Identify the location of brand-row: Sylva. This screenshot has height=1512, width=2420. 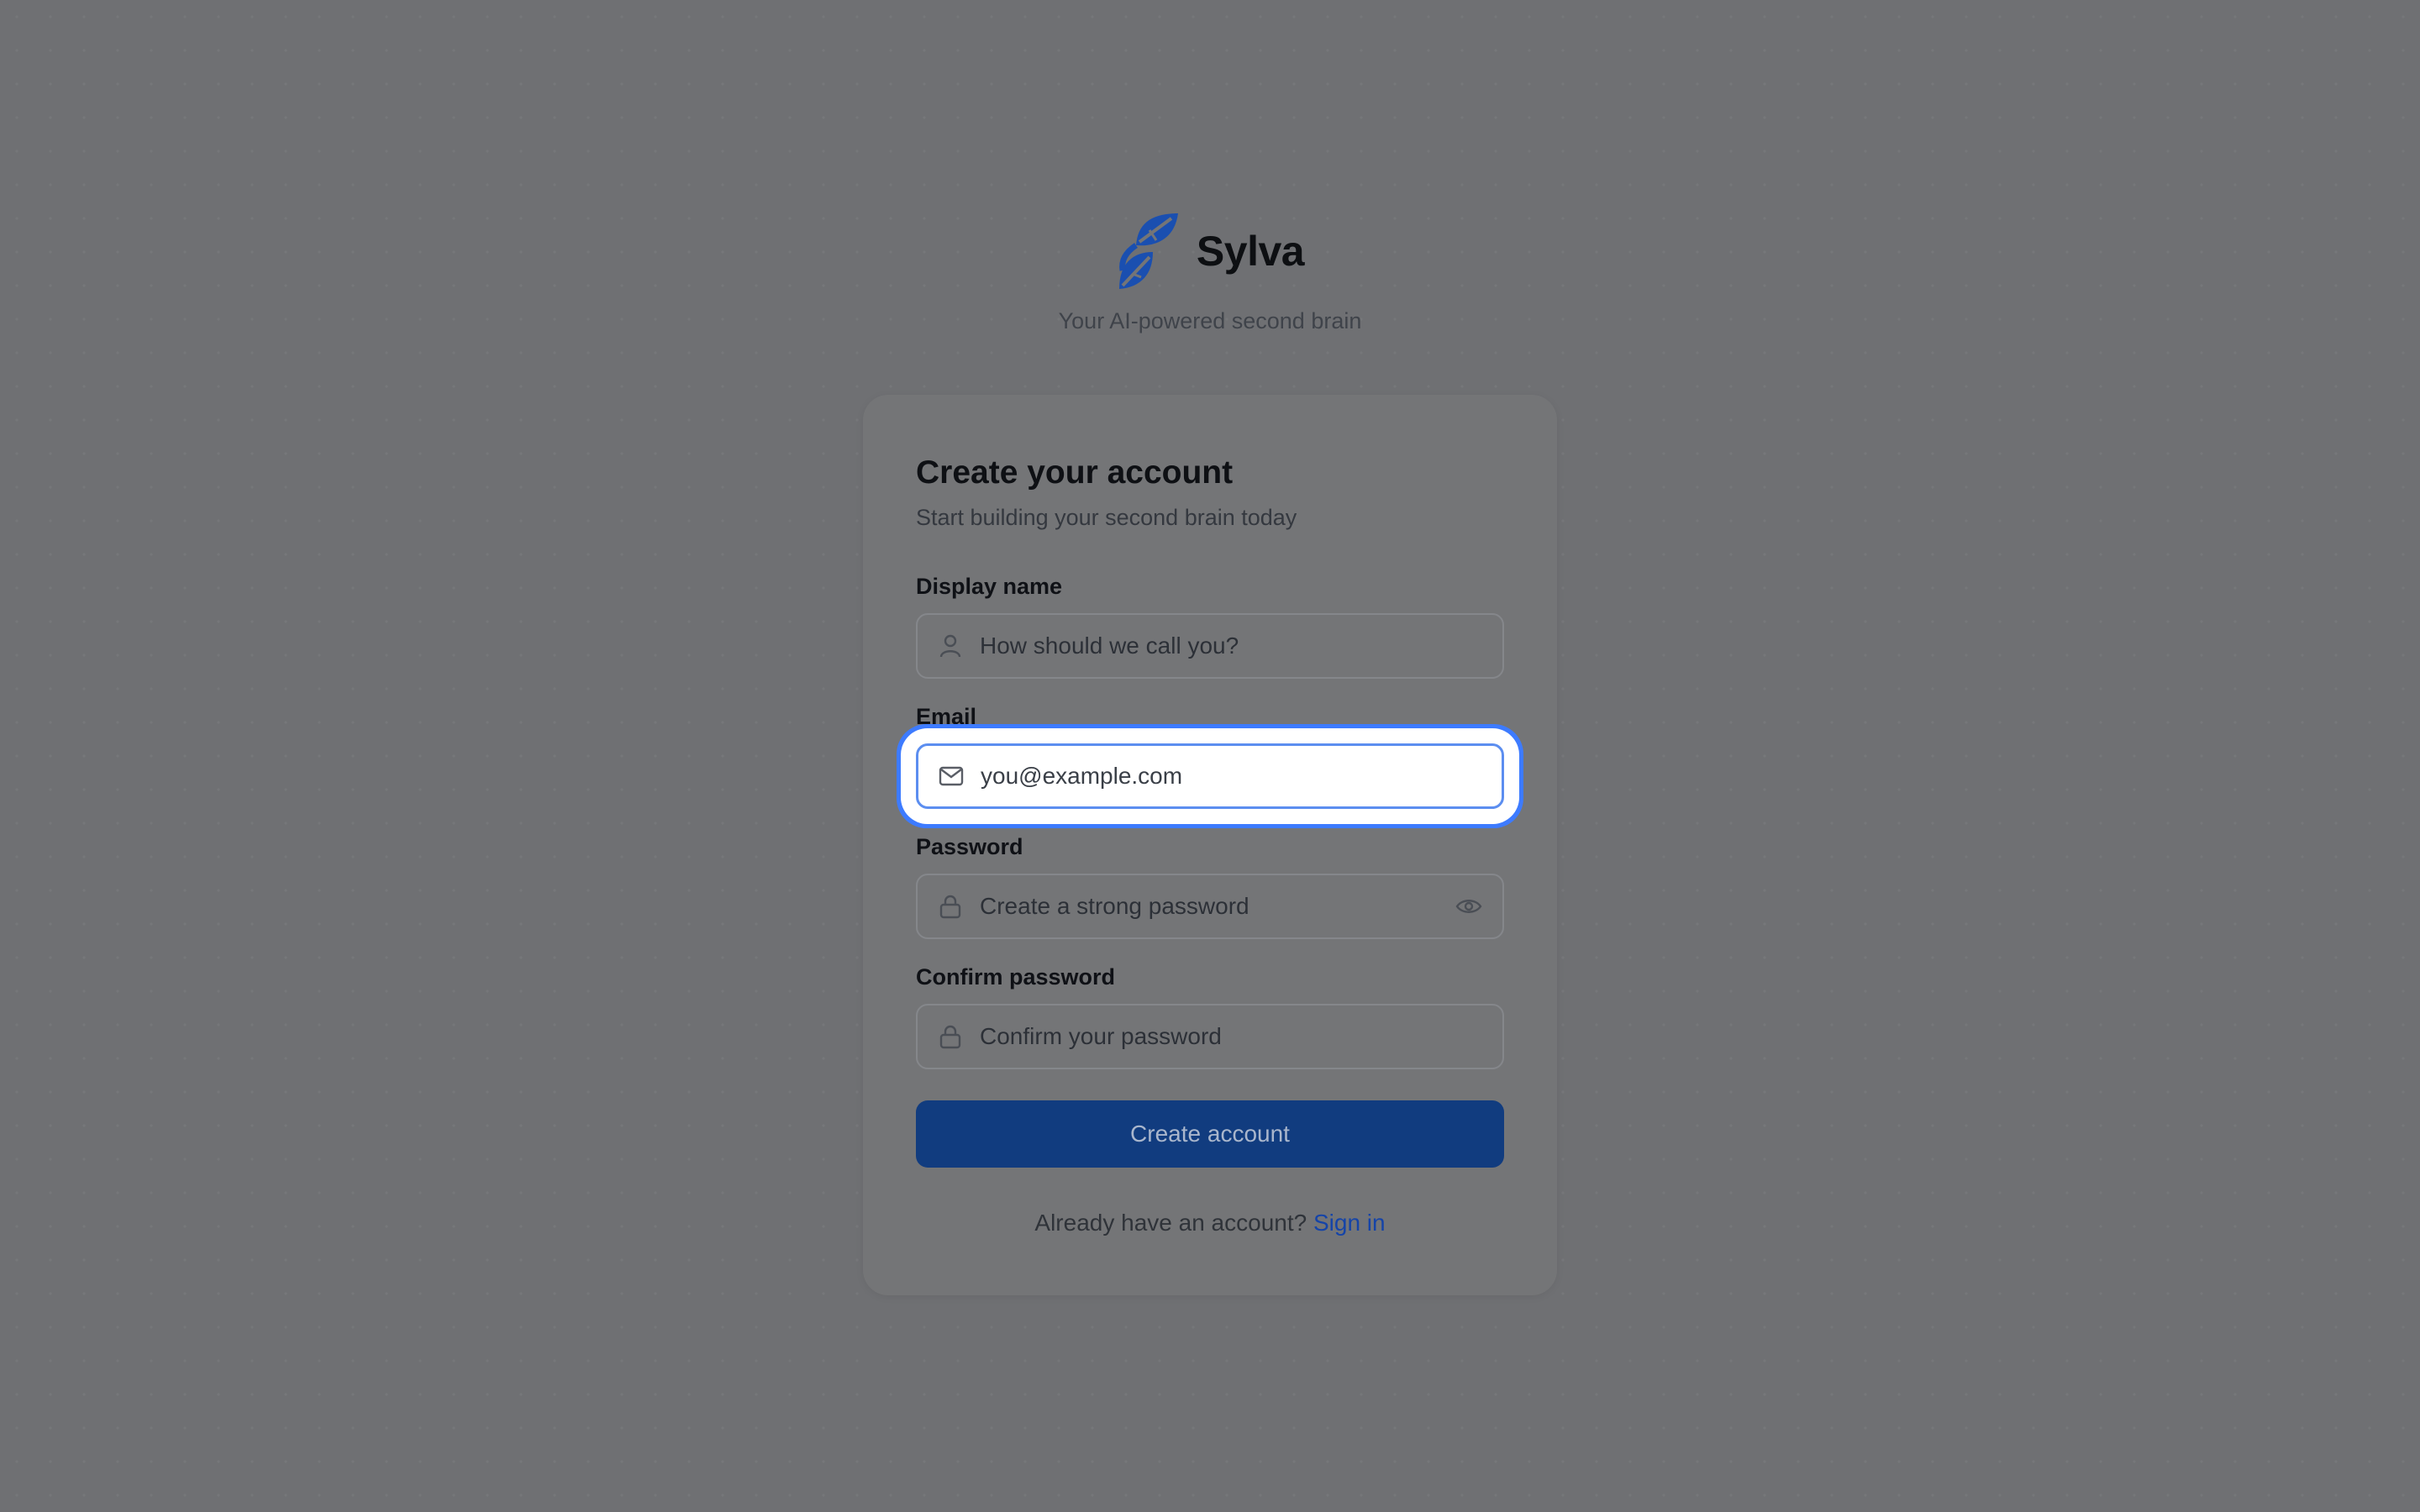
(1210, 251).